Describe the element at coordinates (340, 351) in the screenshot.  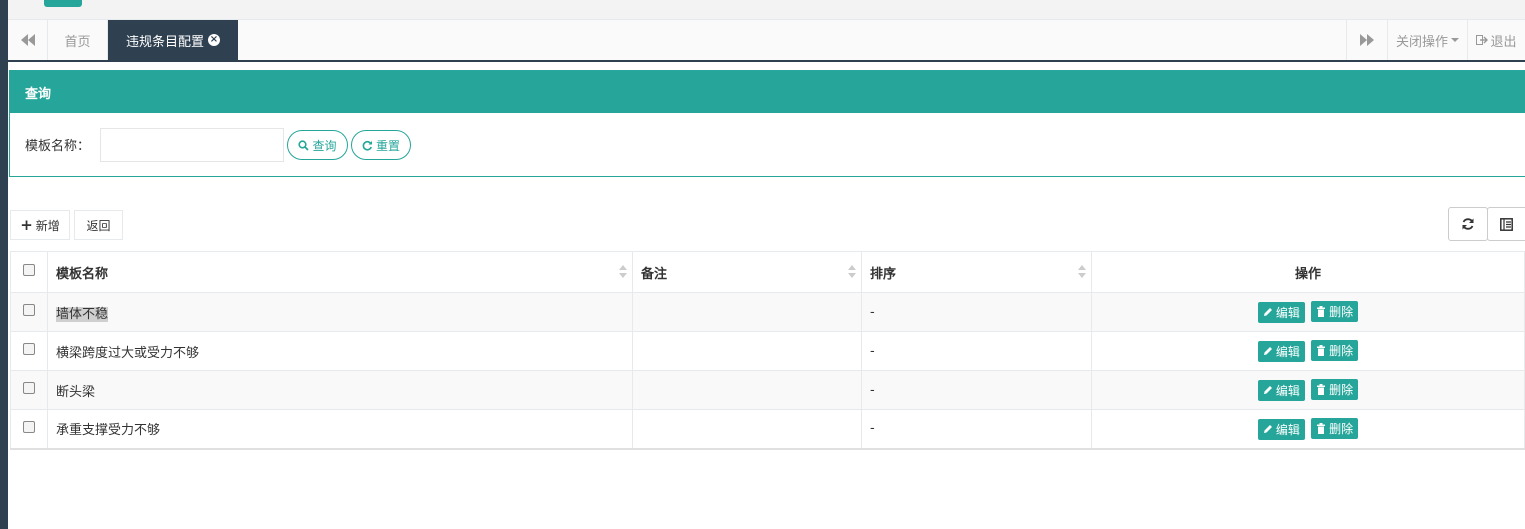
I see `row-template-name: 横梁跨度过大或受力不够` at that location.